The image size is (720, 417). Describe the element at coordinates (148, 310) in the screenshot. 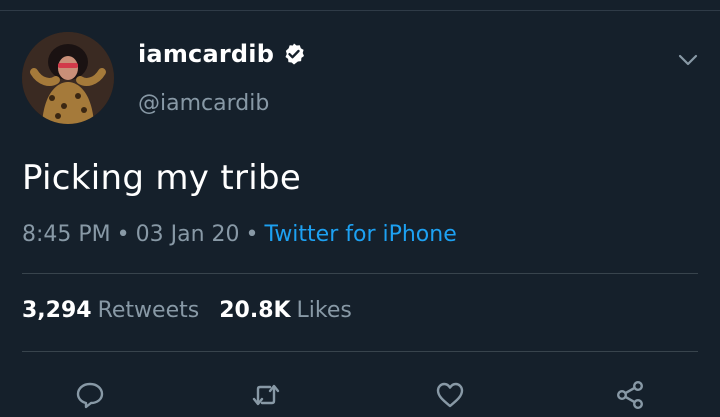

I see `retweets-label: Retweets` at that location.